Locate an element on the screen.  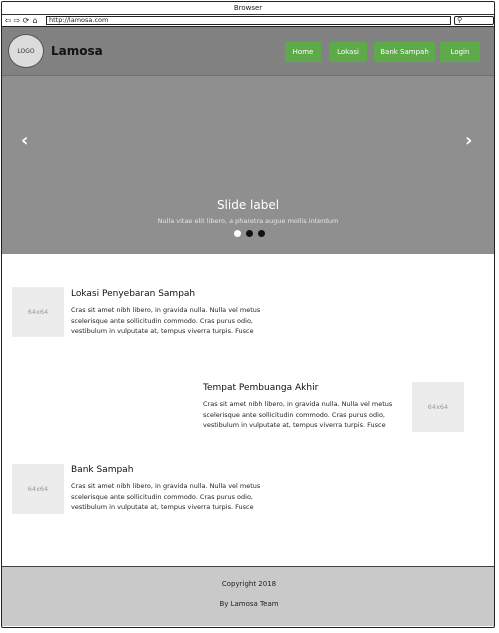
browser-title-bar: Browser is located at coordinates (248, 8).